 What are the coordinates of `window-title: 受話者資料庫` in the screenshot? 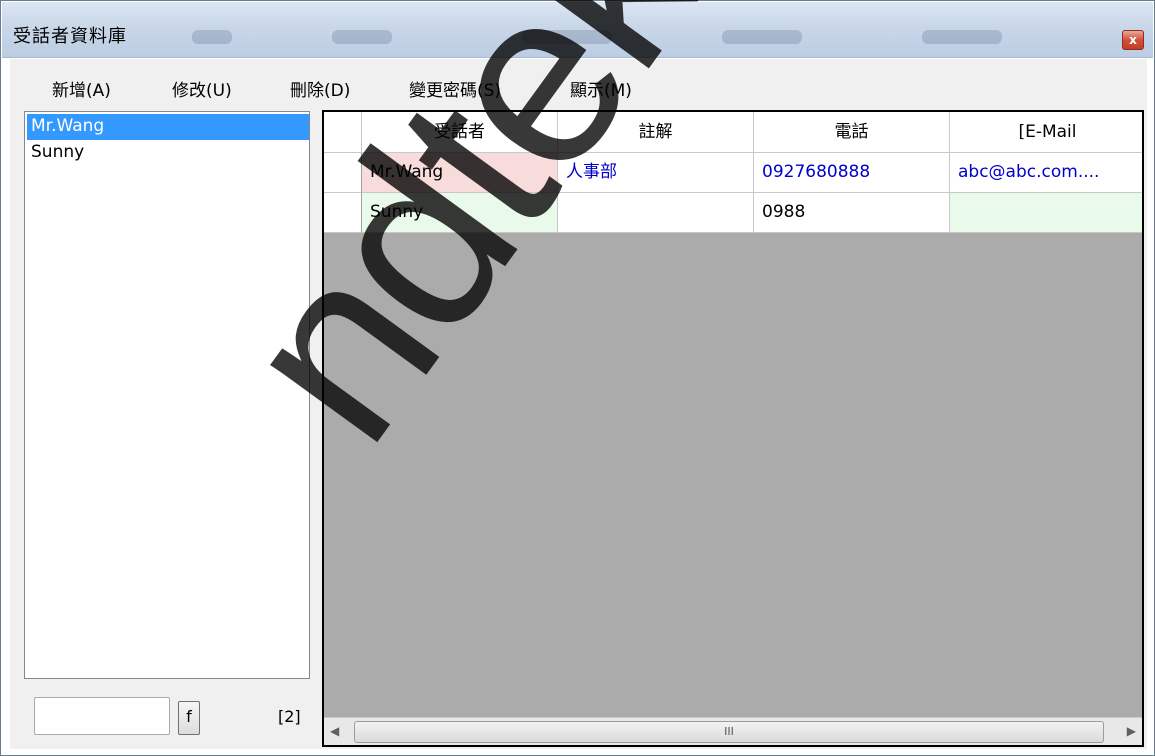 It's located at (70, 36).